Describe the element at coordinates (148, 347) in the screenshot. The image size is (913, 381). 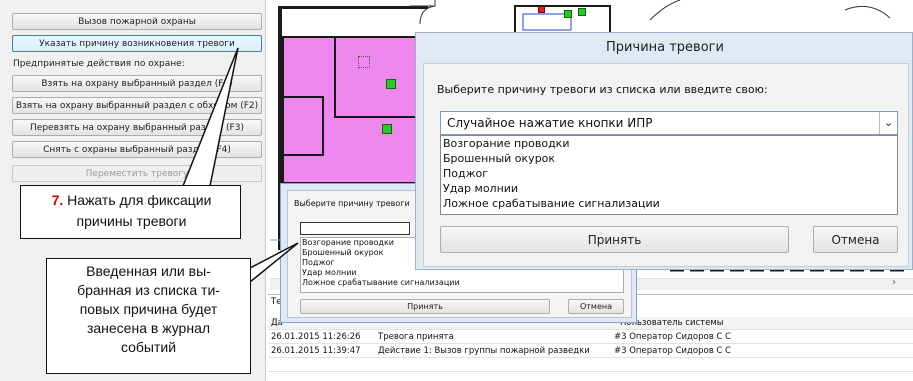
I see `note-line: событий` at that location.